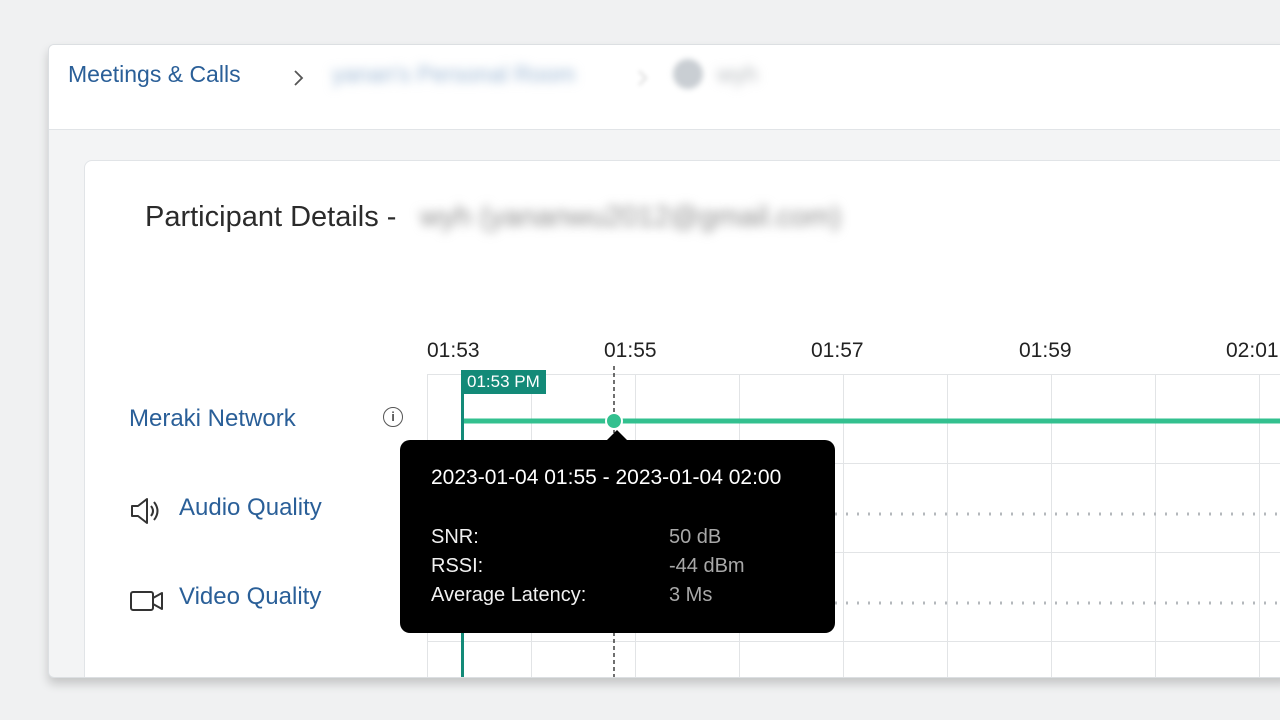  I want to click on time-axis-tick: 01:59, so click(1045, 350).